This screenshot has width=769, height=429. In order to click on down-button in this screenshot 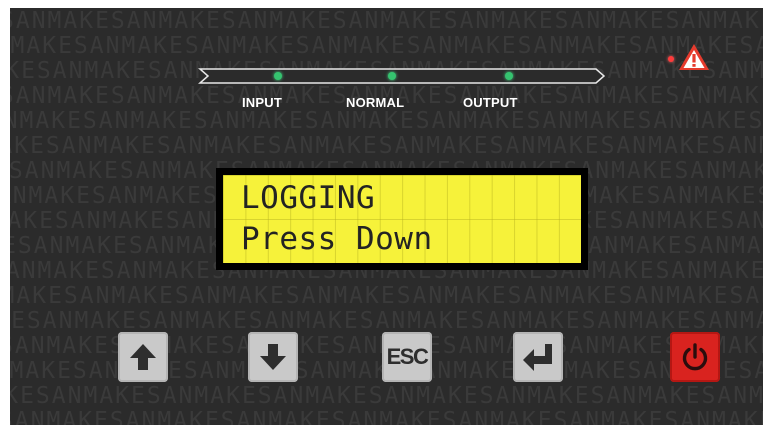, I will do `click(273, 357)`.